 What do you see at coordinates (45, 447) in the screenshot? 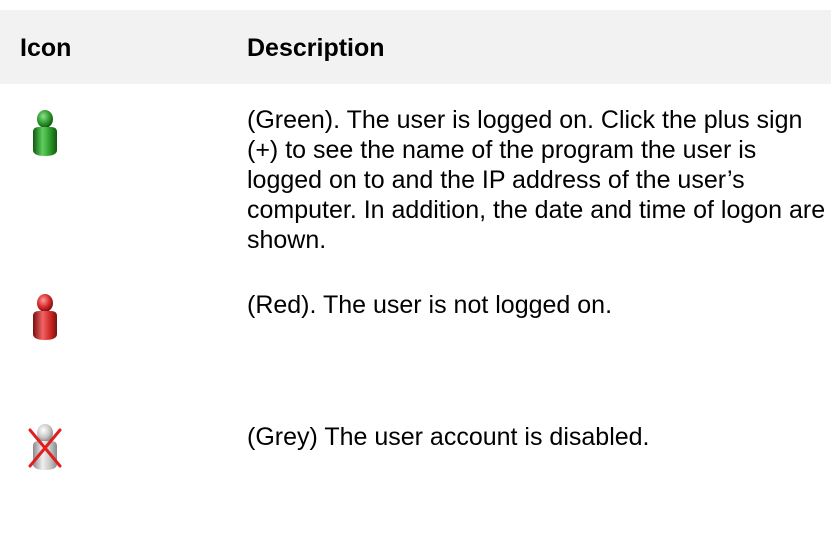
I see `user-disabled-grey-icon` at bounding box center [45, 447].